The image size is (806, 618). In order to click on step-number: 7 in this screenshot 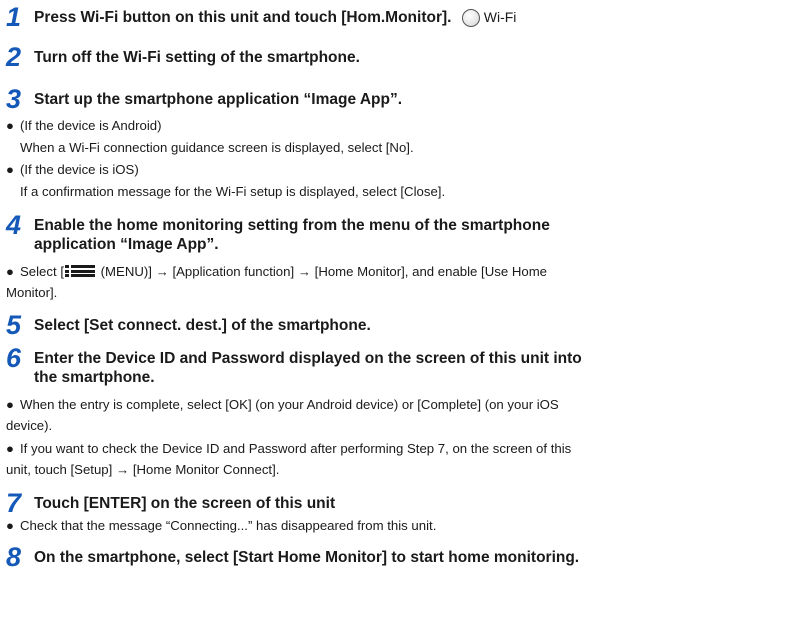, I will do `click(14, 503)`.